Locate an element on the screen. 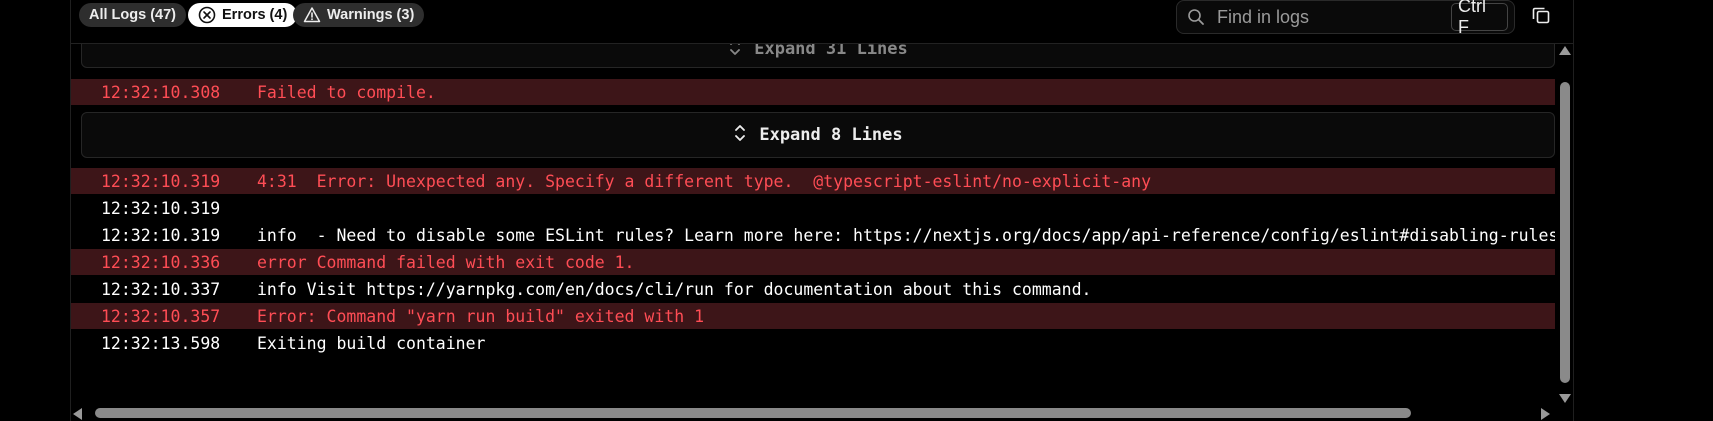 The height and width of the screenshot is (421, 1713). log-message: Failed to compile. is located at coordinates (346, 92).